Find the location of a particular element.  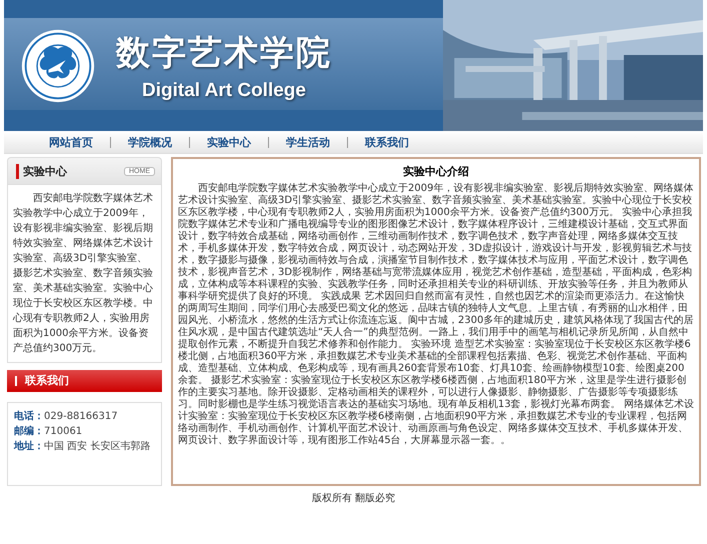

nav-link: 联系我们 is located at coordinates (387, 142).